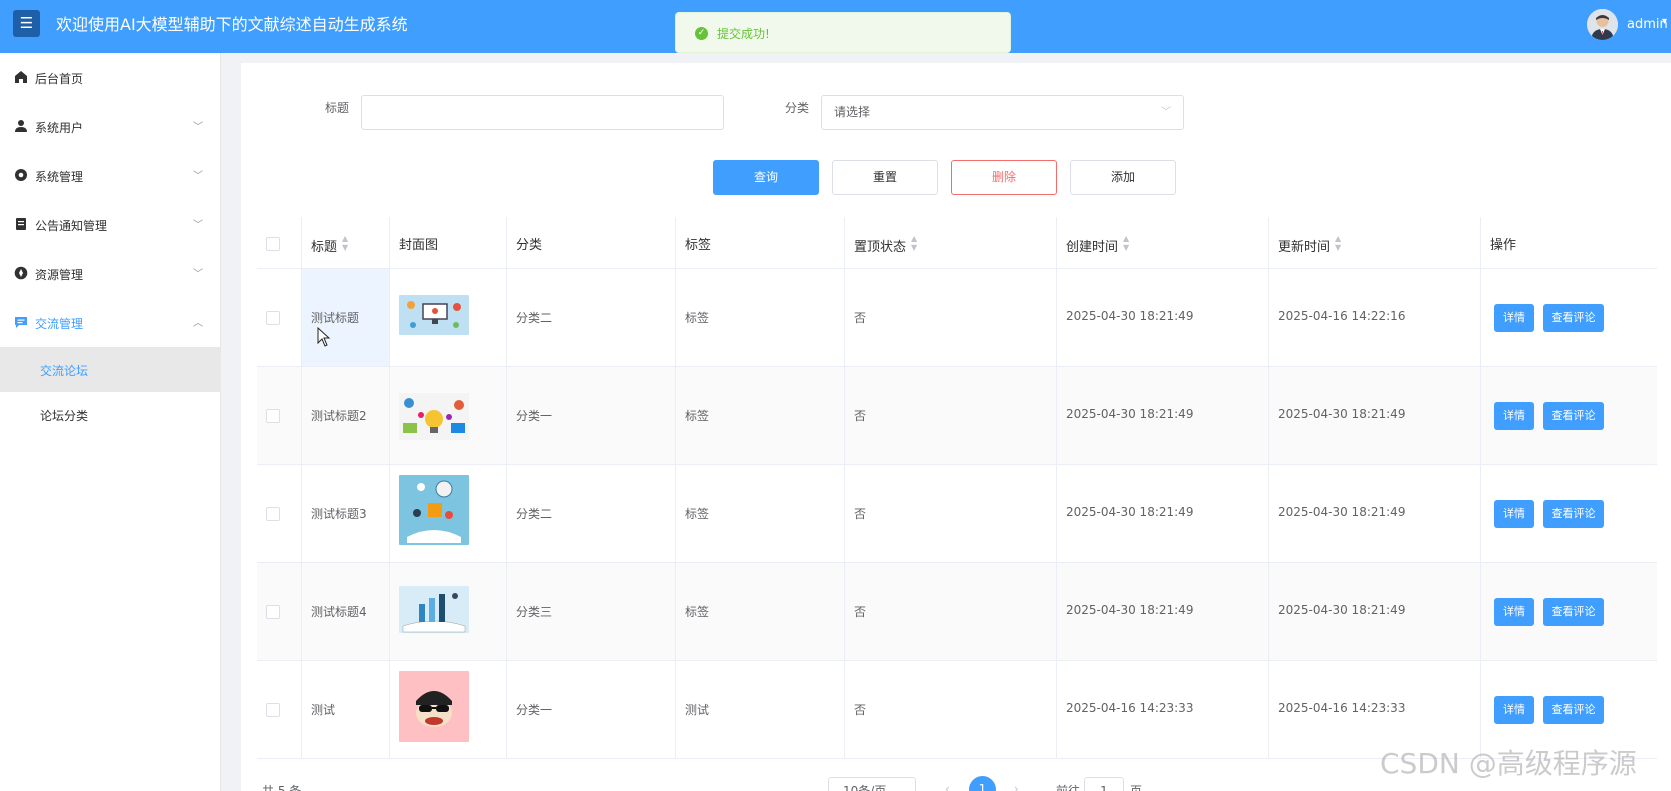 The width and height of the screenshot is (1671, 791). What do you see at coordinates (323, 710) in the screenshot?
I see `row-title: 测试` at bounding box center [323, 710].